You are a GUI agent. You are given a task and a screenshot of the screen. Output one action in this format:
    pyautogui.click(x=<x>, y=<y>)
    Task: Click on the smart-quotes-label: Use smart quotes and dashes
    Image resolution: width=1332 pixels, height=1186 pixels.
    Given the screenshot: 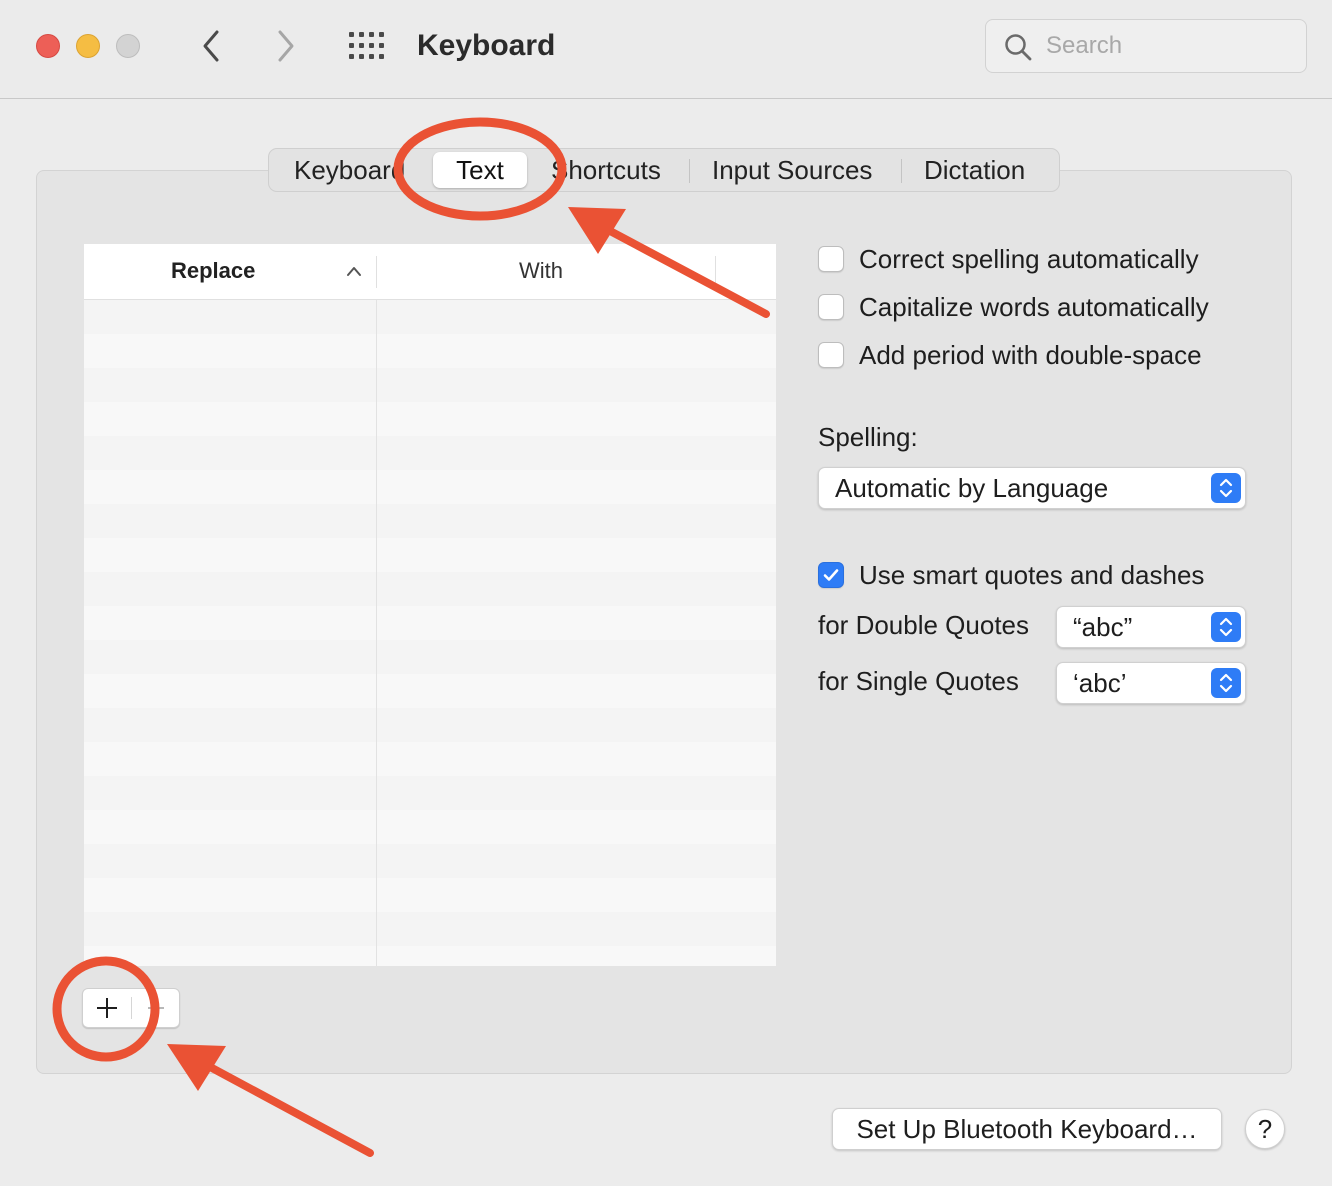 What is the action you would take?
    pyautogui.click(x=1032, y=574)
    